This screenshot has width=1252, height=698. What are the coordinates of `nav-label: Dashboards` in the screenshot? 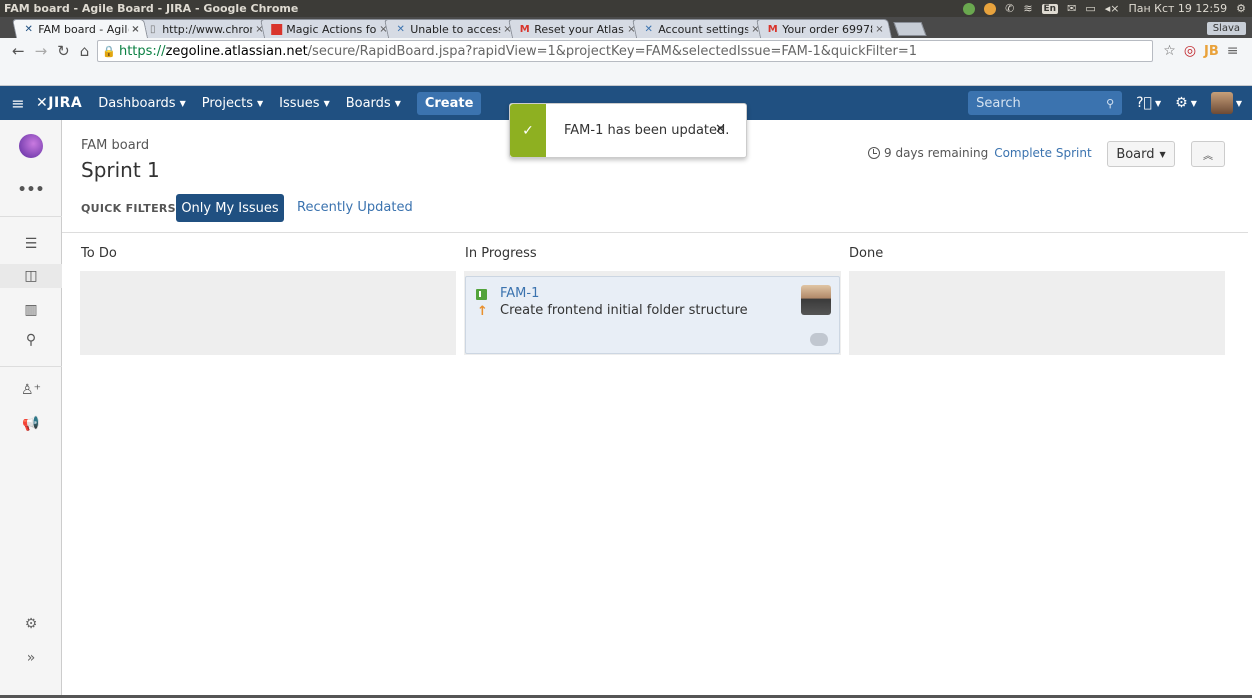 It's located at (137, 103).